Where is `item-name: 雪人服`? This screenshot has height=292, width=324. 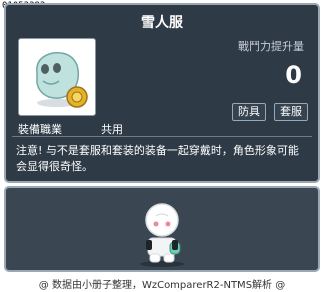
item-name: 雪人服 is located at coordinates (162, 23).